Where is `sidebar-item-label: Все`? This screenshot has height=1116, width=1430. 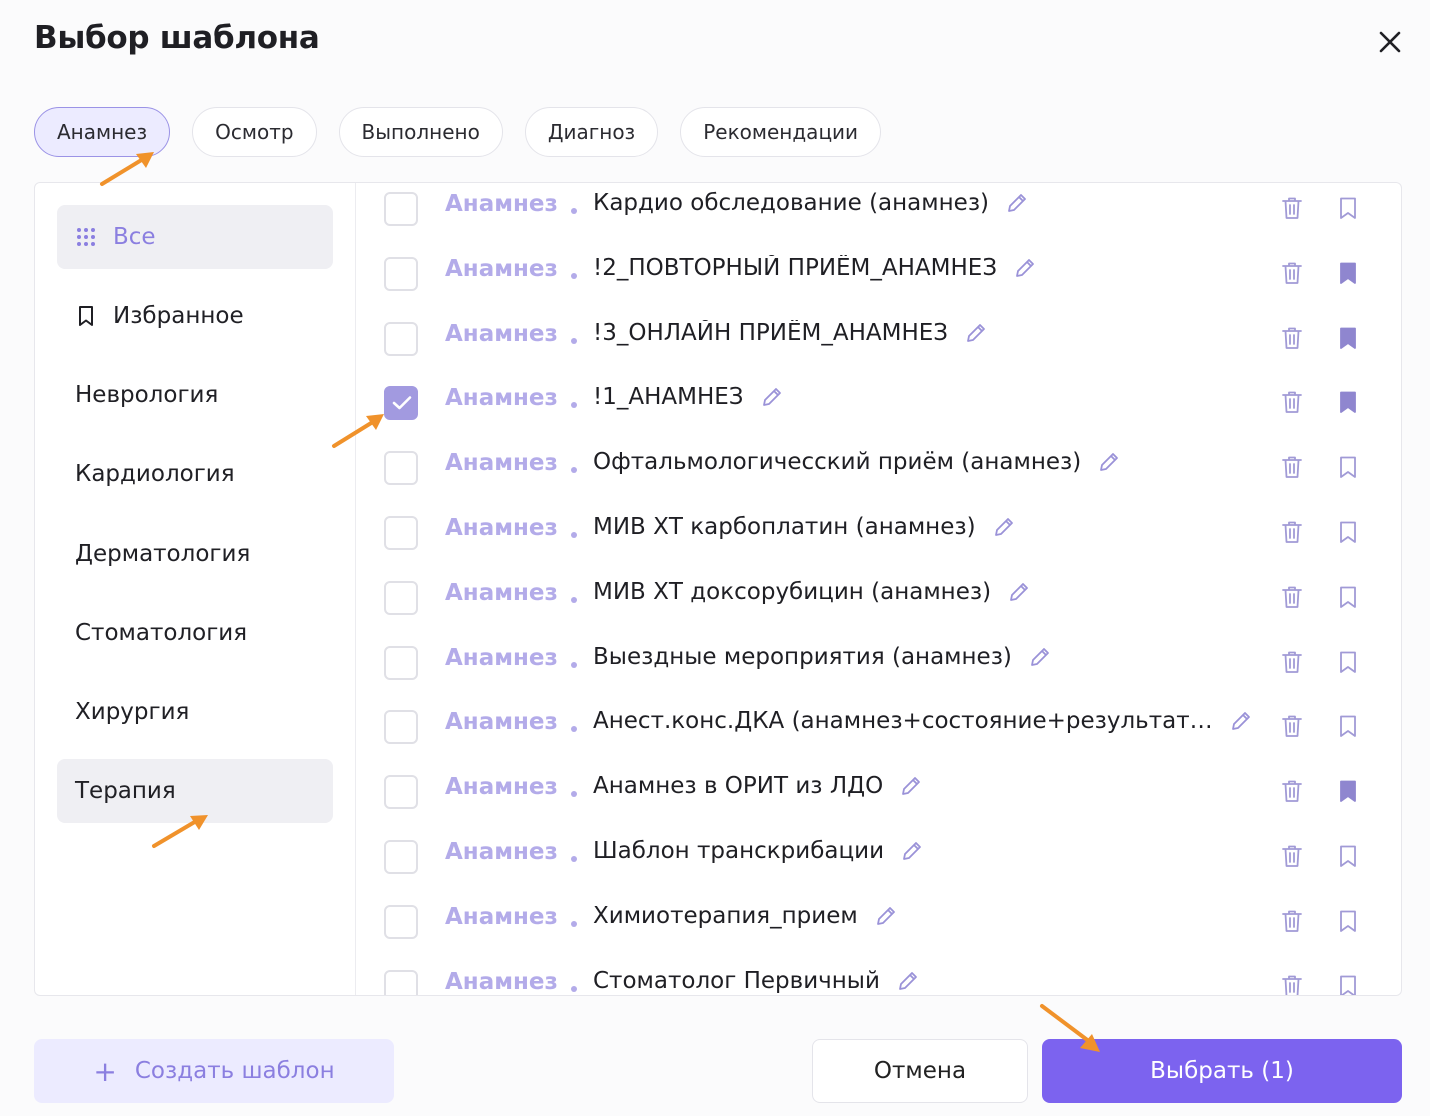 sidebar-item-label: Все is located at coordinates (134, 237).